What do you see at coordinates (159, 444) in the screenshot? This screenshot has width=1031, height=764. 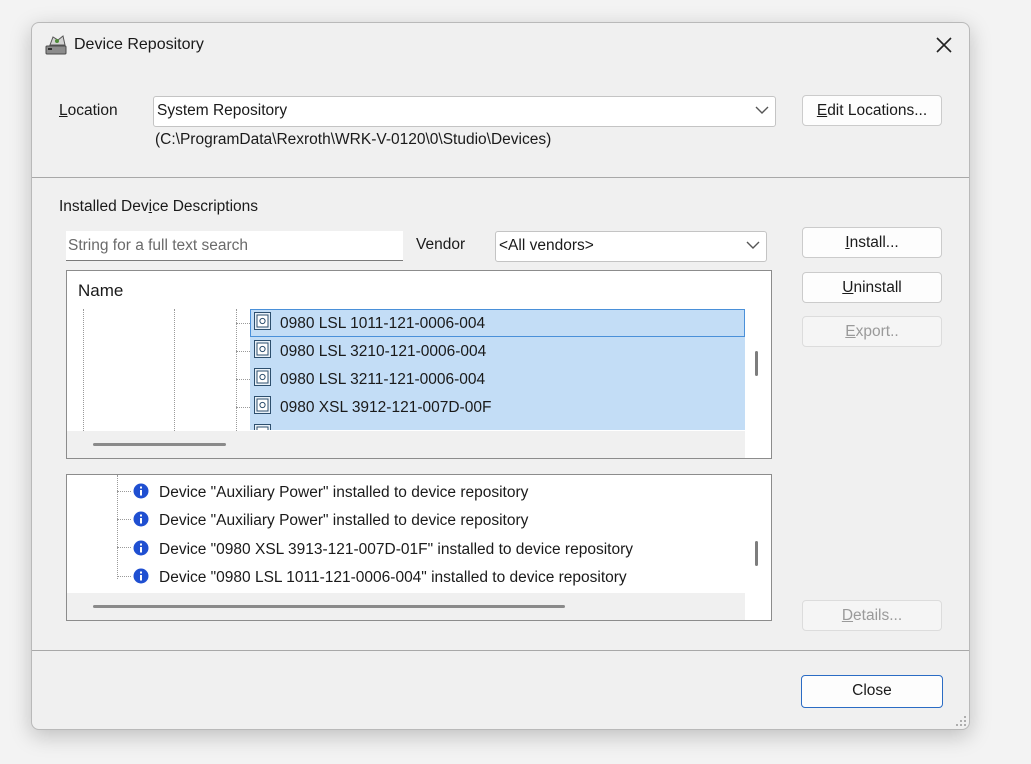 I see `tree-horizontal-scrollbar` at bounding box center [159, 444].